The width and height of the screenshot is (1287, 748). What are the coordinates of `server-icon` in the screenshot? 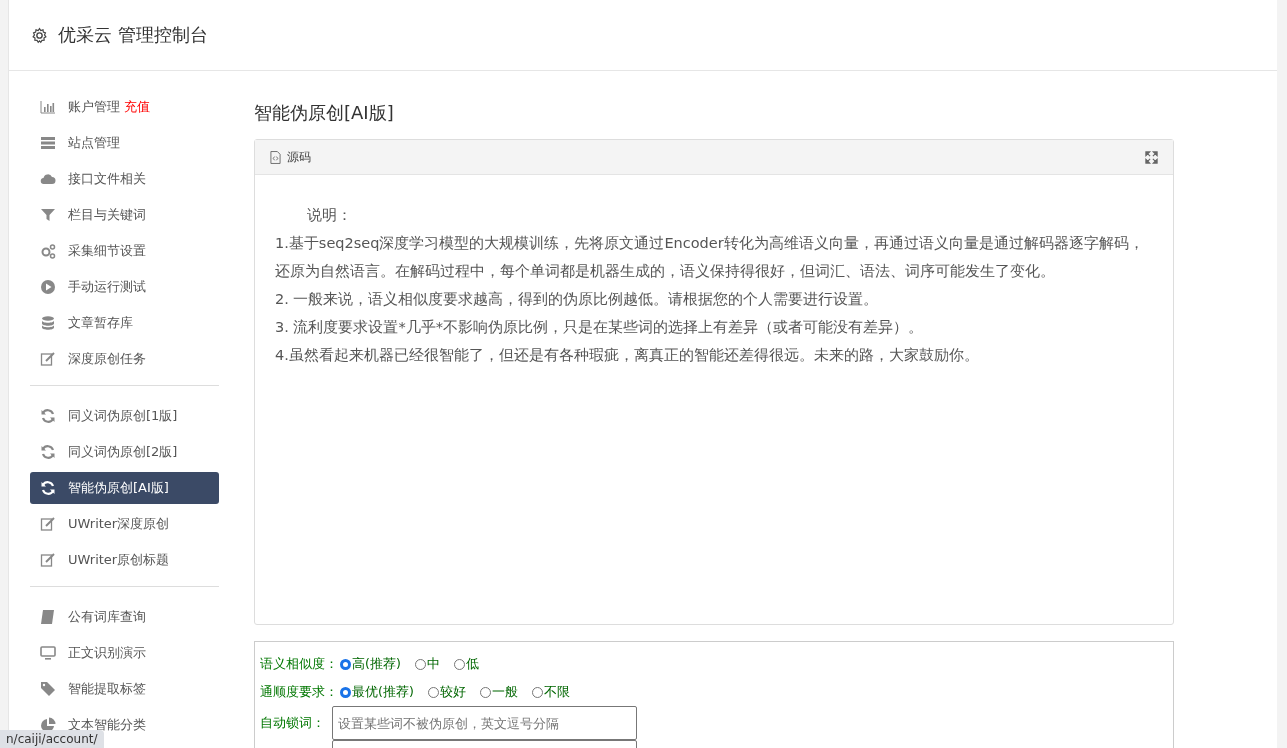 It's located at (48, 143).